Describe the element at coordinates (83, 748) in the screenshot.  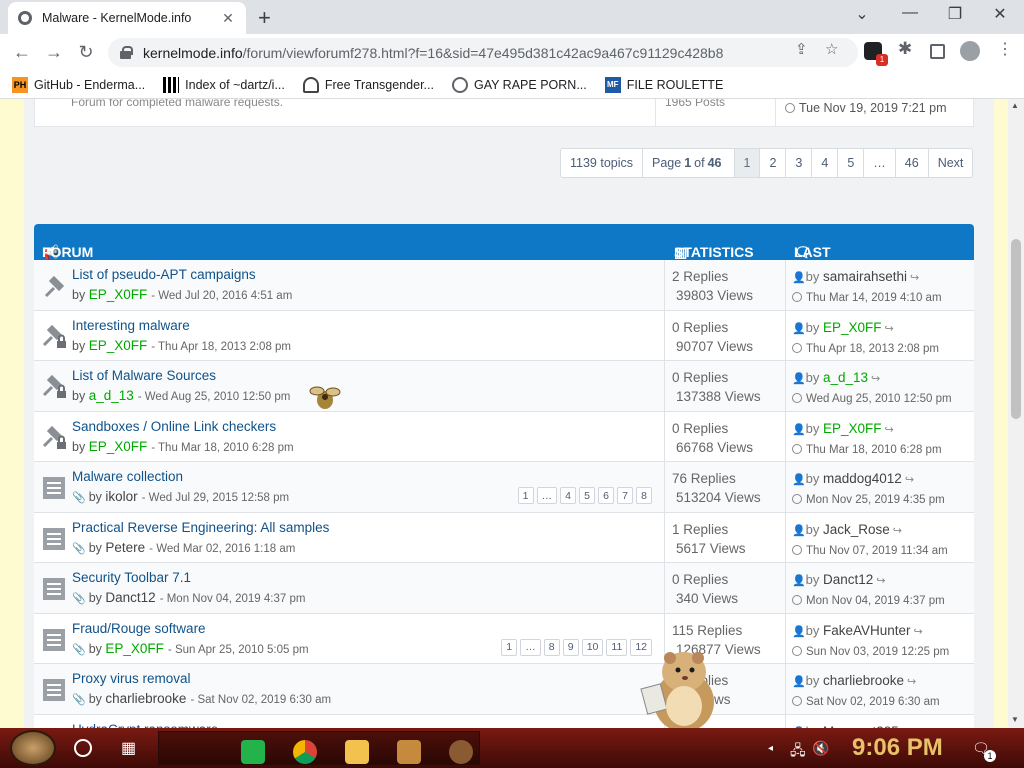
I see `search-icon` at that location.